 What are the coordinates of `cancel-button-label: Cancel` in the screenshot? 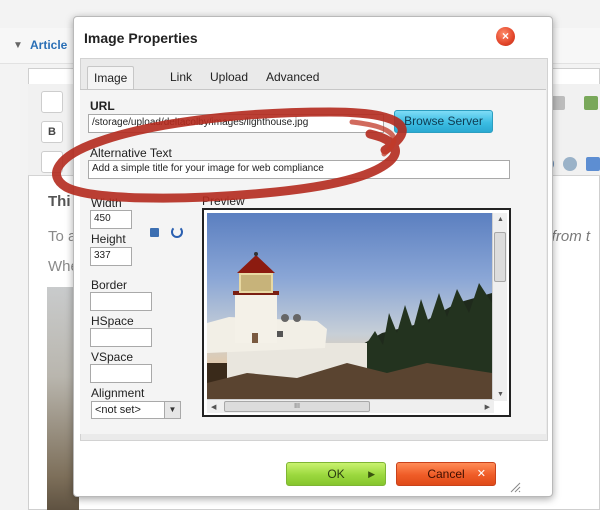 It's located at (446, 474).